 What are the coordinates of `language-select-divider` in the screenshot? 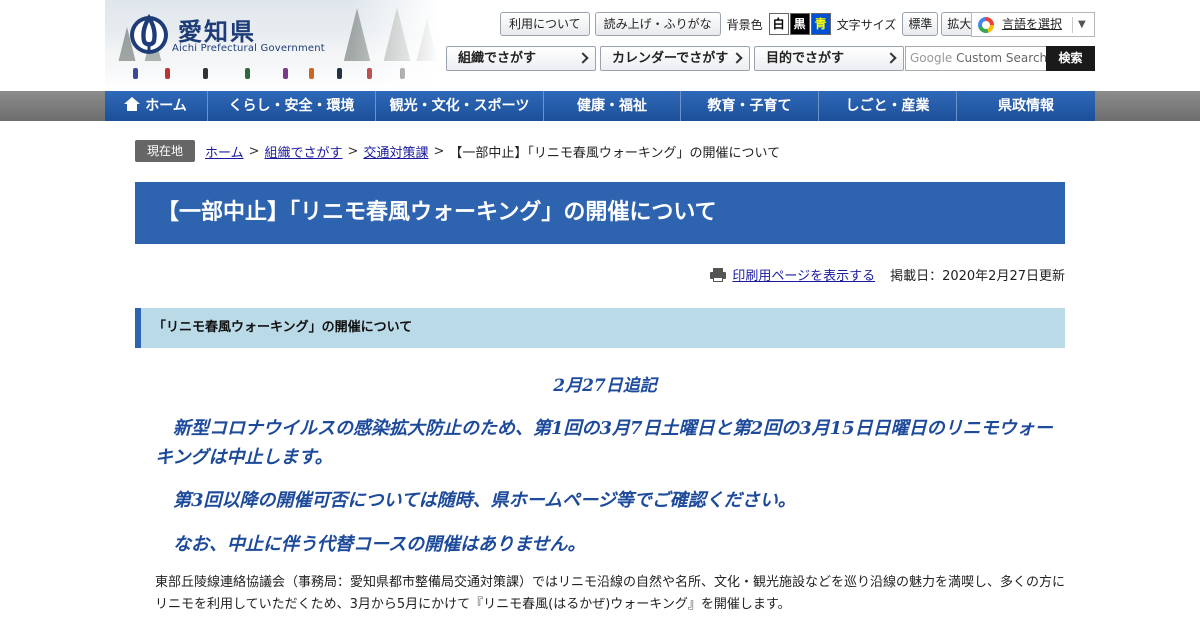 It's located at (1072, 25).